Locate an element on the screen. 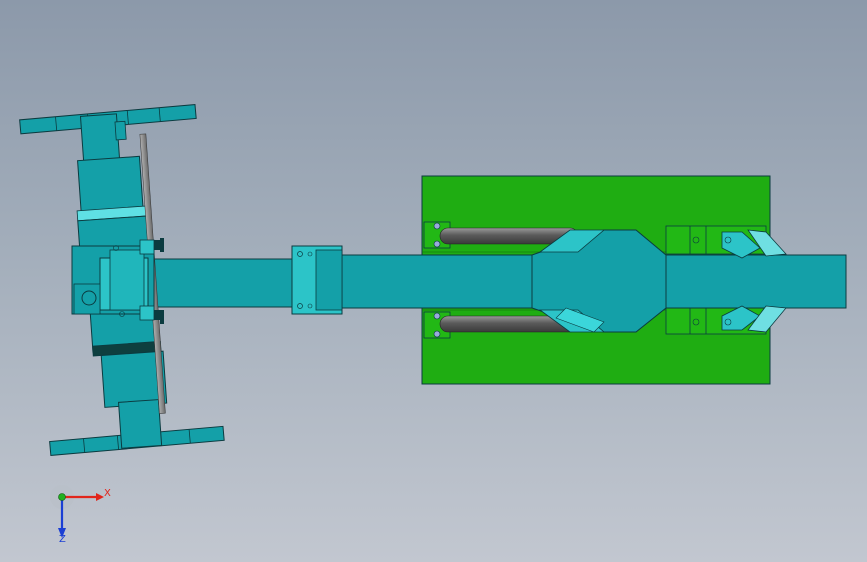 The image size is (867, 562). clamp-jaw is located at coordinates (599, 281).